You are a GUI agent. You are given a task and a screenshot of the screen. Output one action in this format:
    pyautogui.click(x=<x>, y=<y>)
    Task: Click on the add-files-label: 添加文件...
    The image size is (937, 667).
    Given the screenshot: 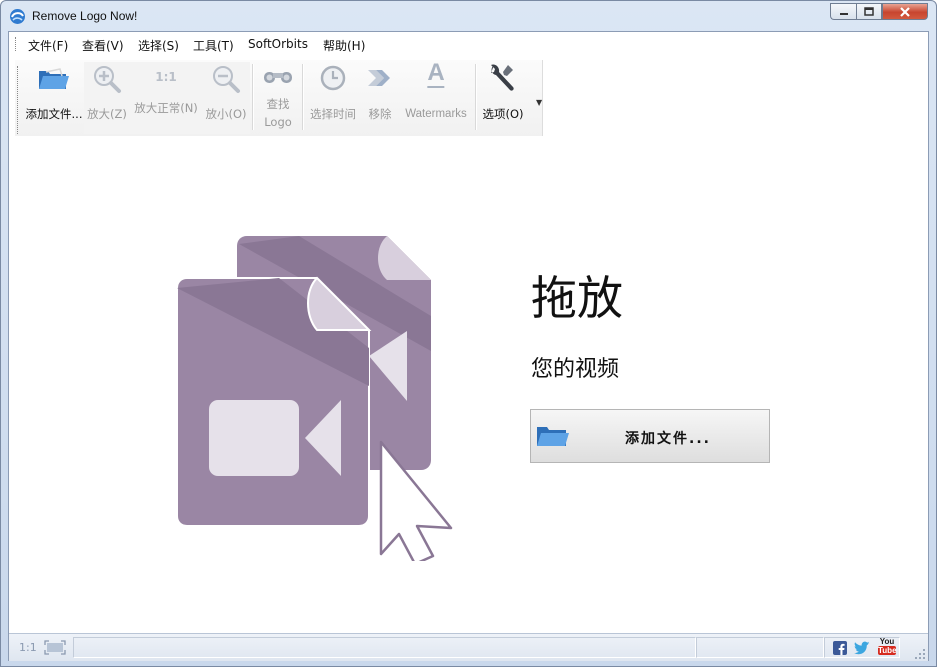 What is the action you would take?
    pyautogui.click(x=54, y=114)
    